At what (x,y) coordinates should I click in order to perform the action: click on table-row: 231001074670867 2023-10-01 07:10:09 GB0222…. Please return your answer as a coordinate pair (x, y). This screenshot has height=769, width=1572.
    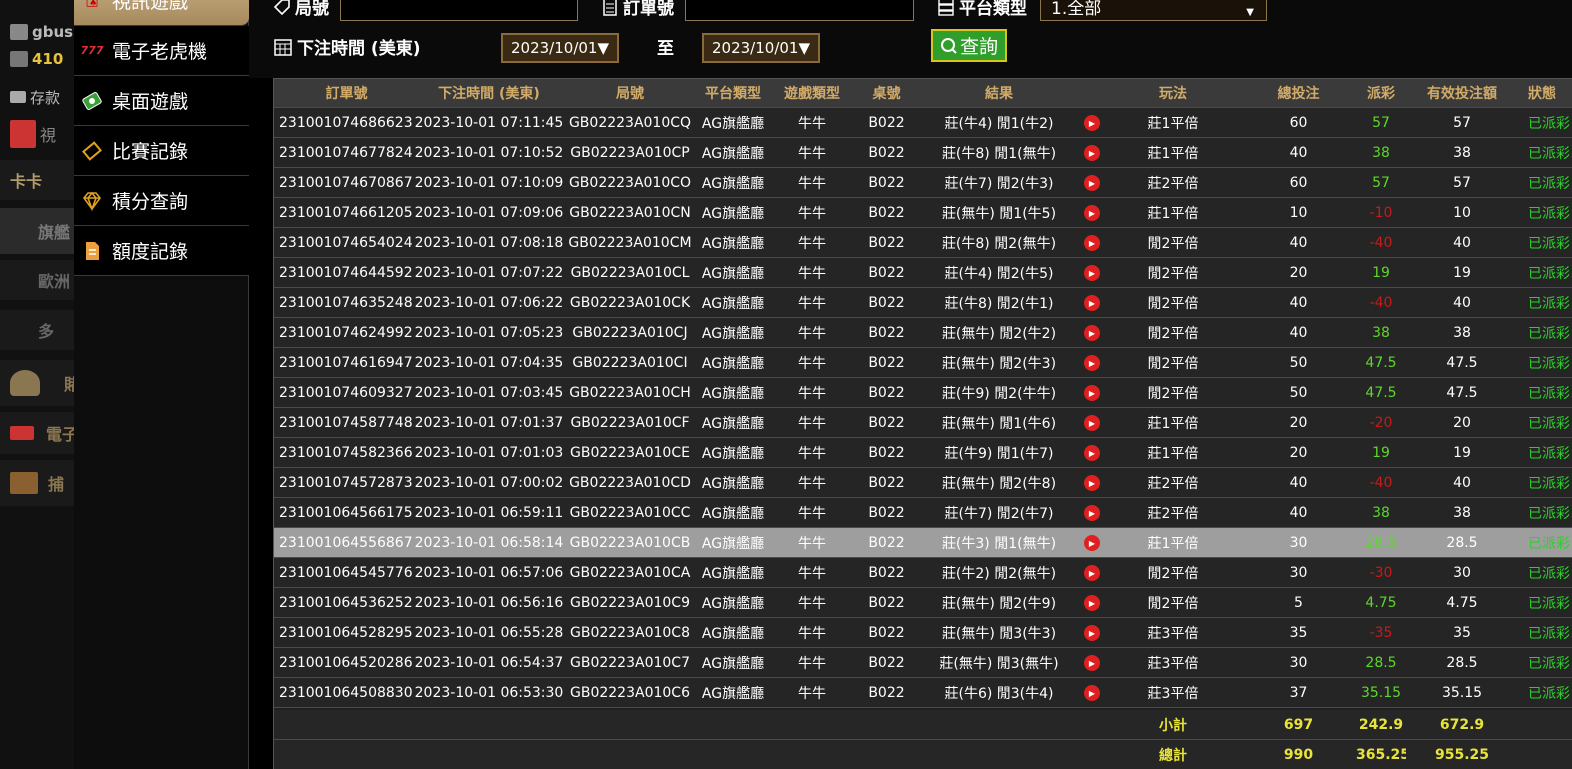
    Looking at the image, I should click on (923, 183).